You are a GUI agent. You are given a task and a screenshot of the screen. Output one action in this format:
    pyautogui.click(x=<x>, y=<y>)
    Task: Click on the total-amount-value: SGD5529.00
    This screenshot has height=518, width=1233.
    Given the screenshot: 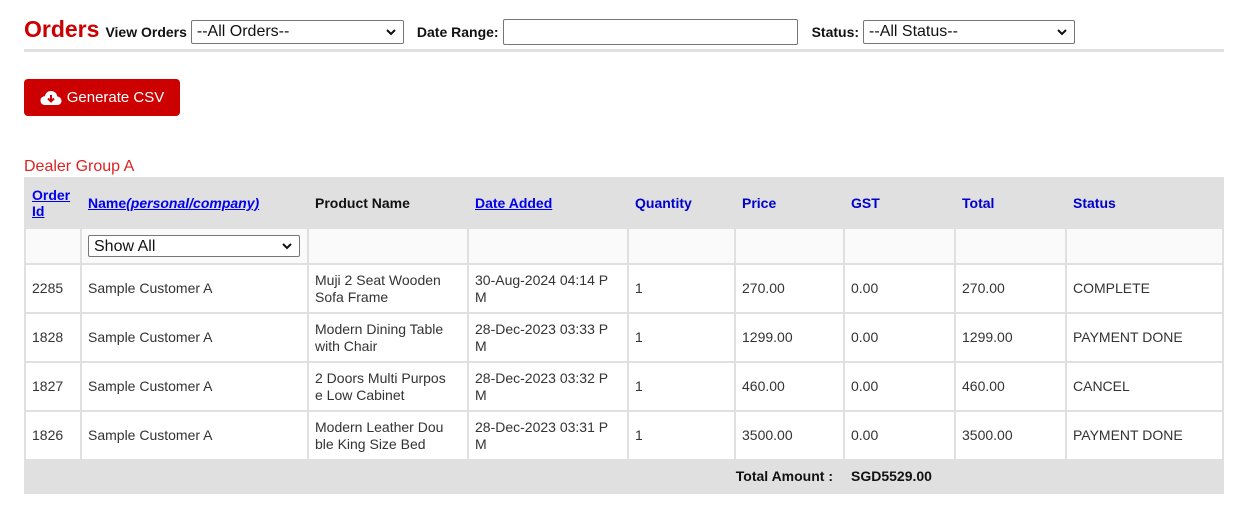 What is the action you would take?
    pyautogui.click(x=1033, y=476)
    